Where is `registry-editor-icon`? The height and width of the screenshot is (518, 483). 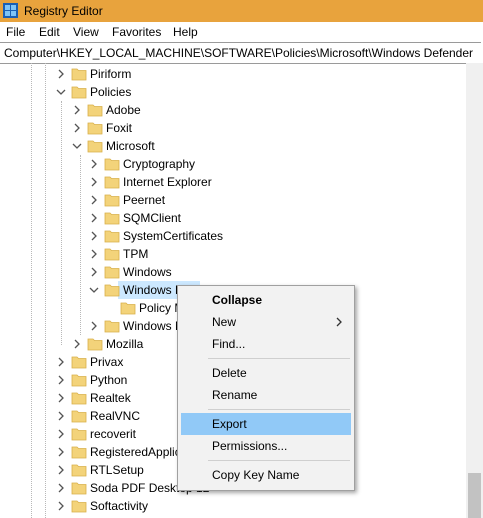 registry-editor-icon is located at coordinates (10, 10).